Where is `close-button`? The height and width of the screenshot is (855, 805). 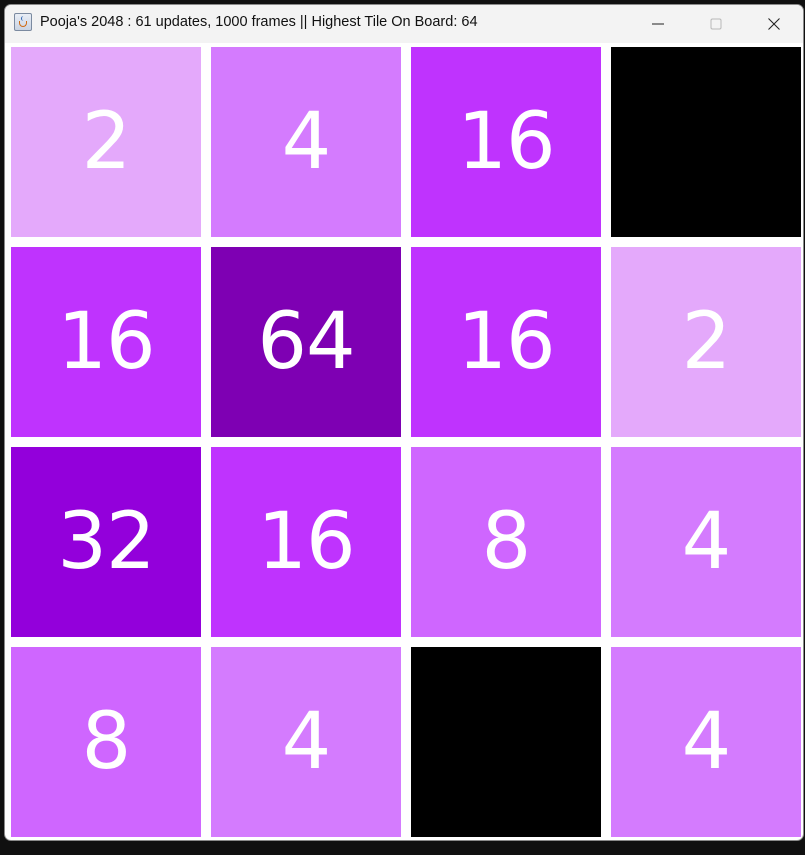 close-button is located at coordinates (774, 24).